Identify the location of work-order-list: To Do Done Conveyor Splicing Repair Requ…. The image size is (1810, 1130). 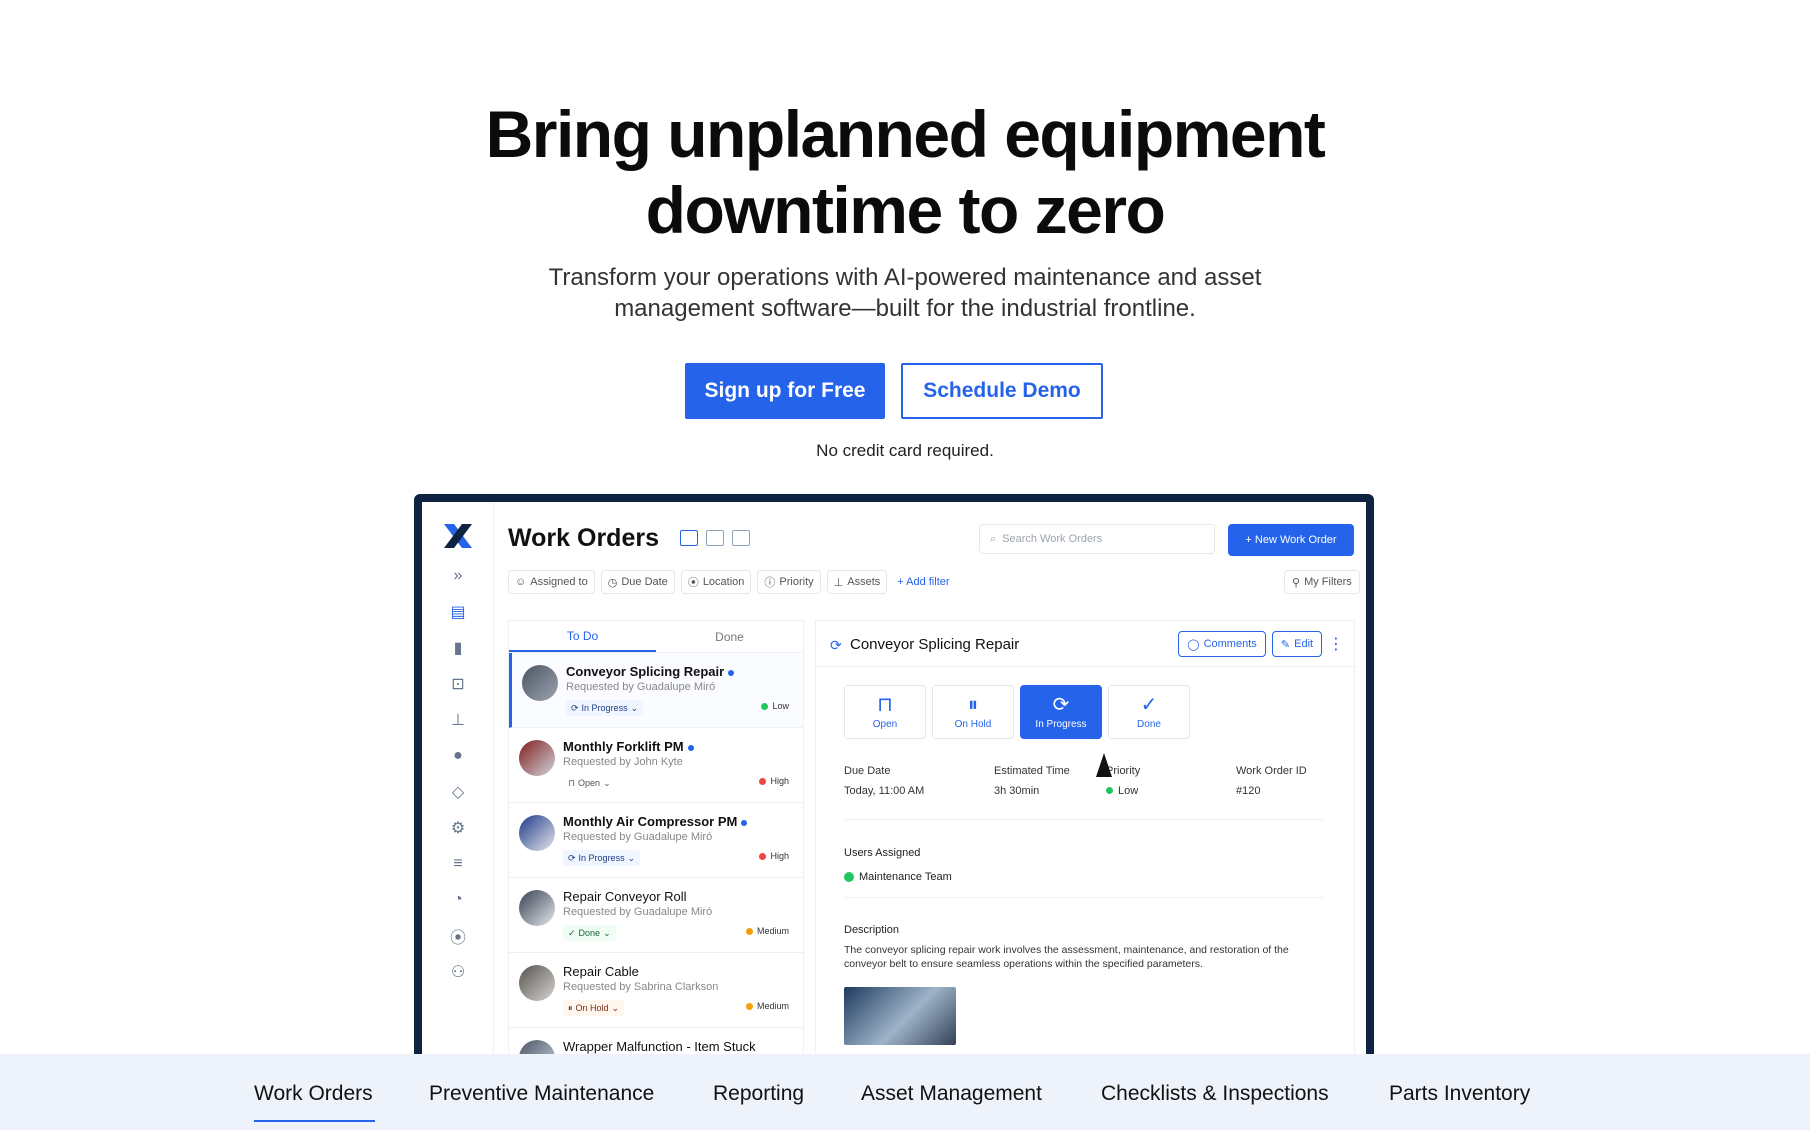
(656, 837).